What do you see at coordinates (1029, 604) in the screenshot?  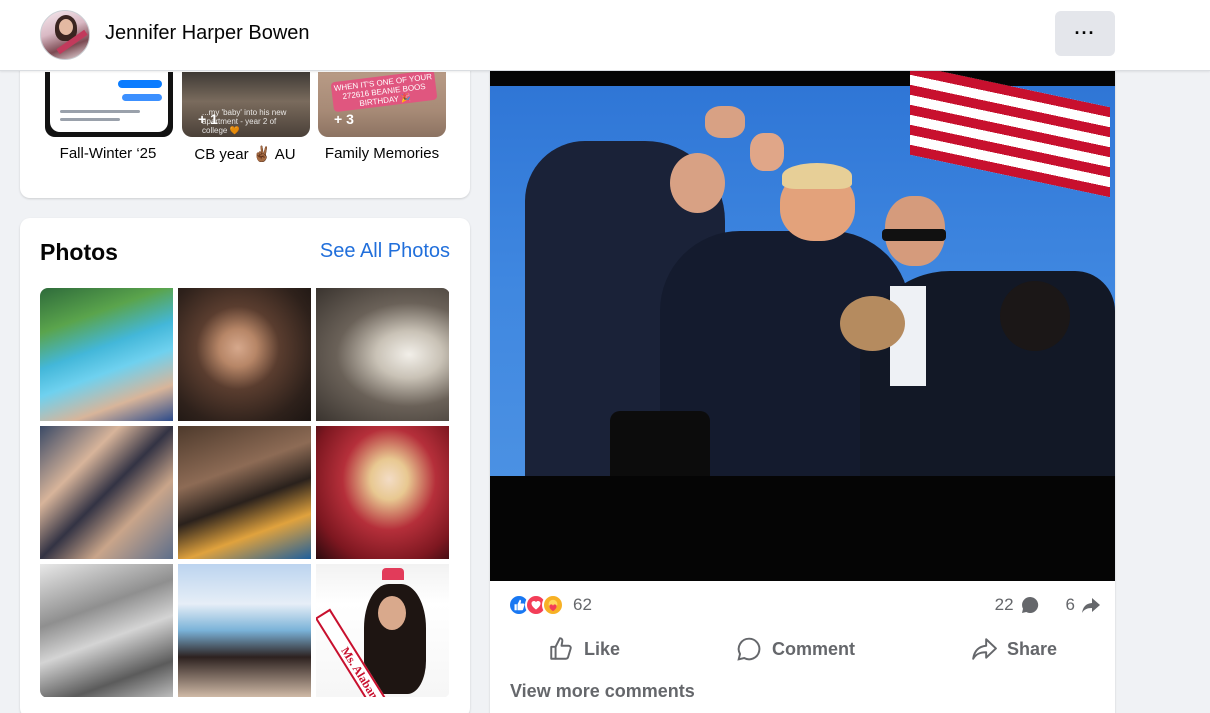 I see `comment-count-icon` at bounding box center [1029, 604].